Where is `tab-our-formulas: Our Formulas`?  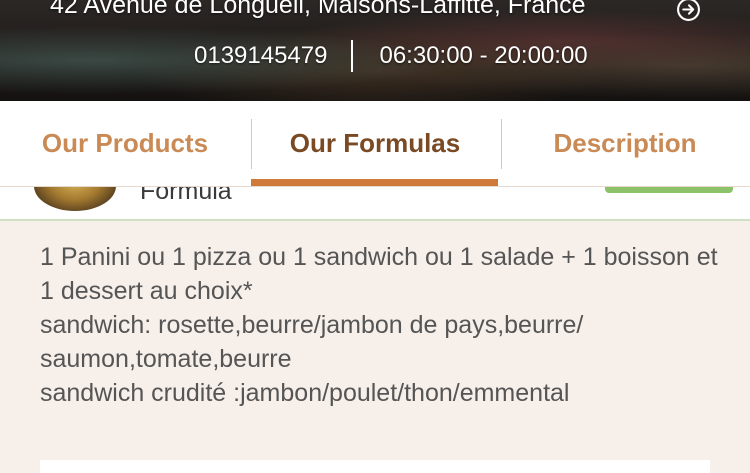
tab-our-formulas: Our Formulas is located at coordinates (375, 143).